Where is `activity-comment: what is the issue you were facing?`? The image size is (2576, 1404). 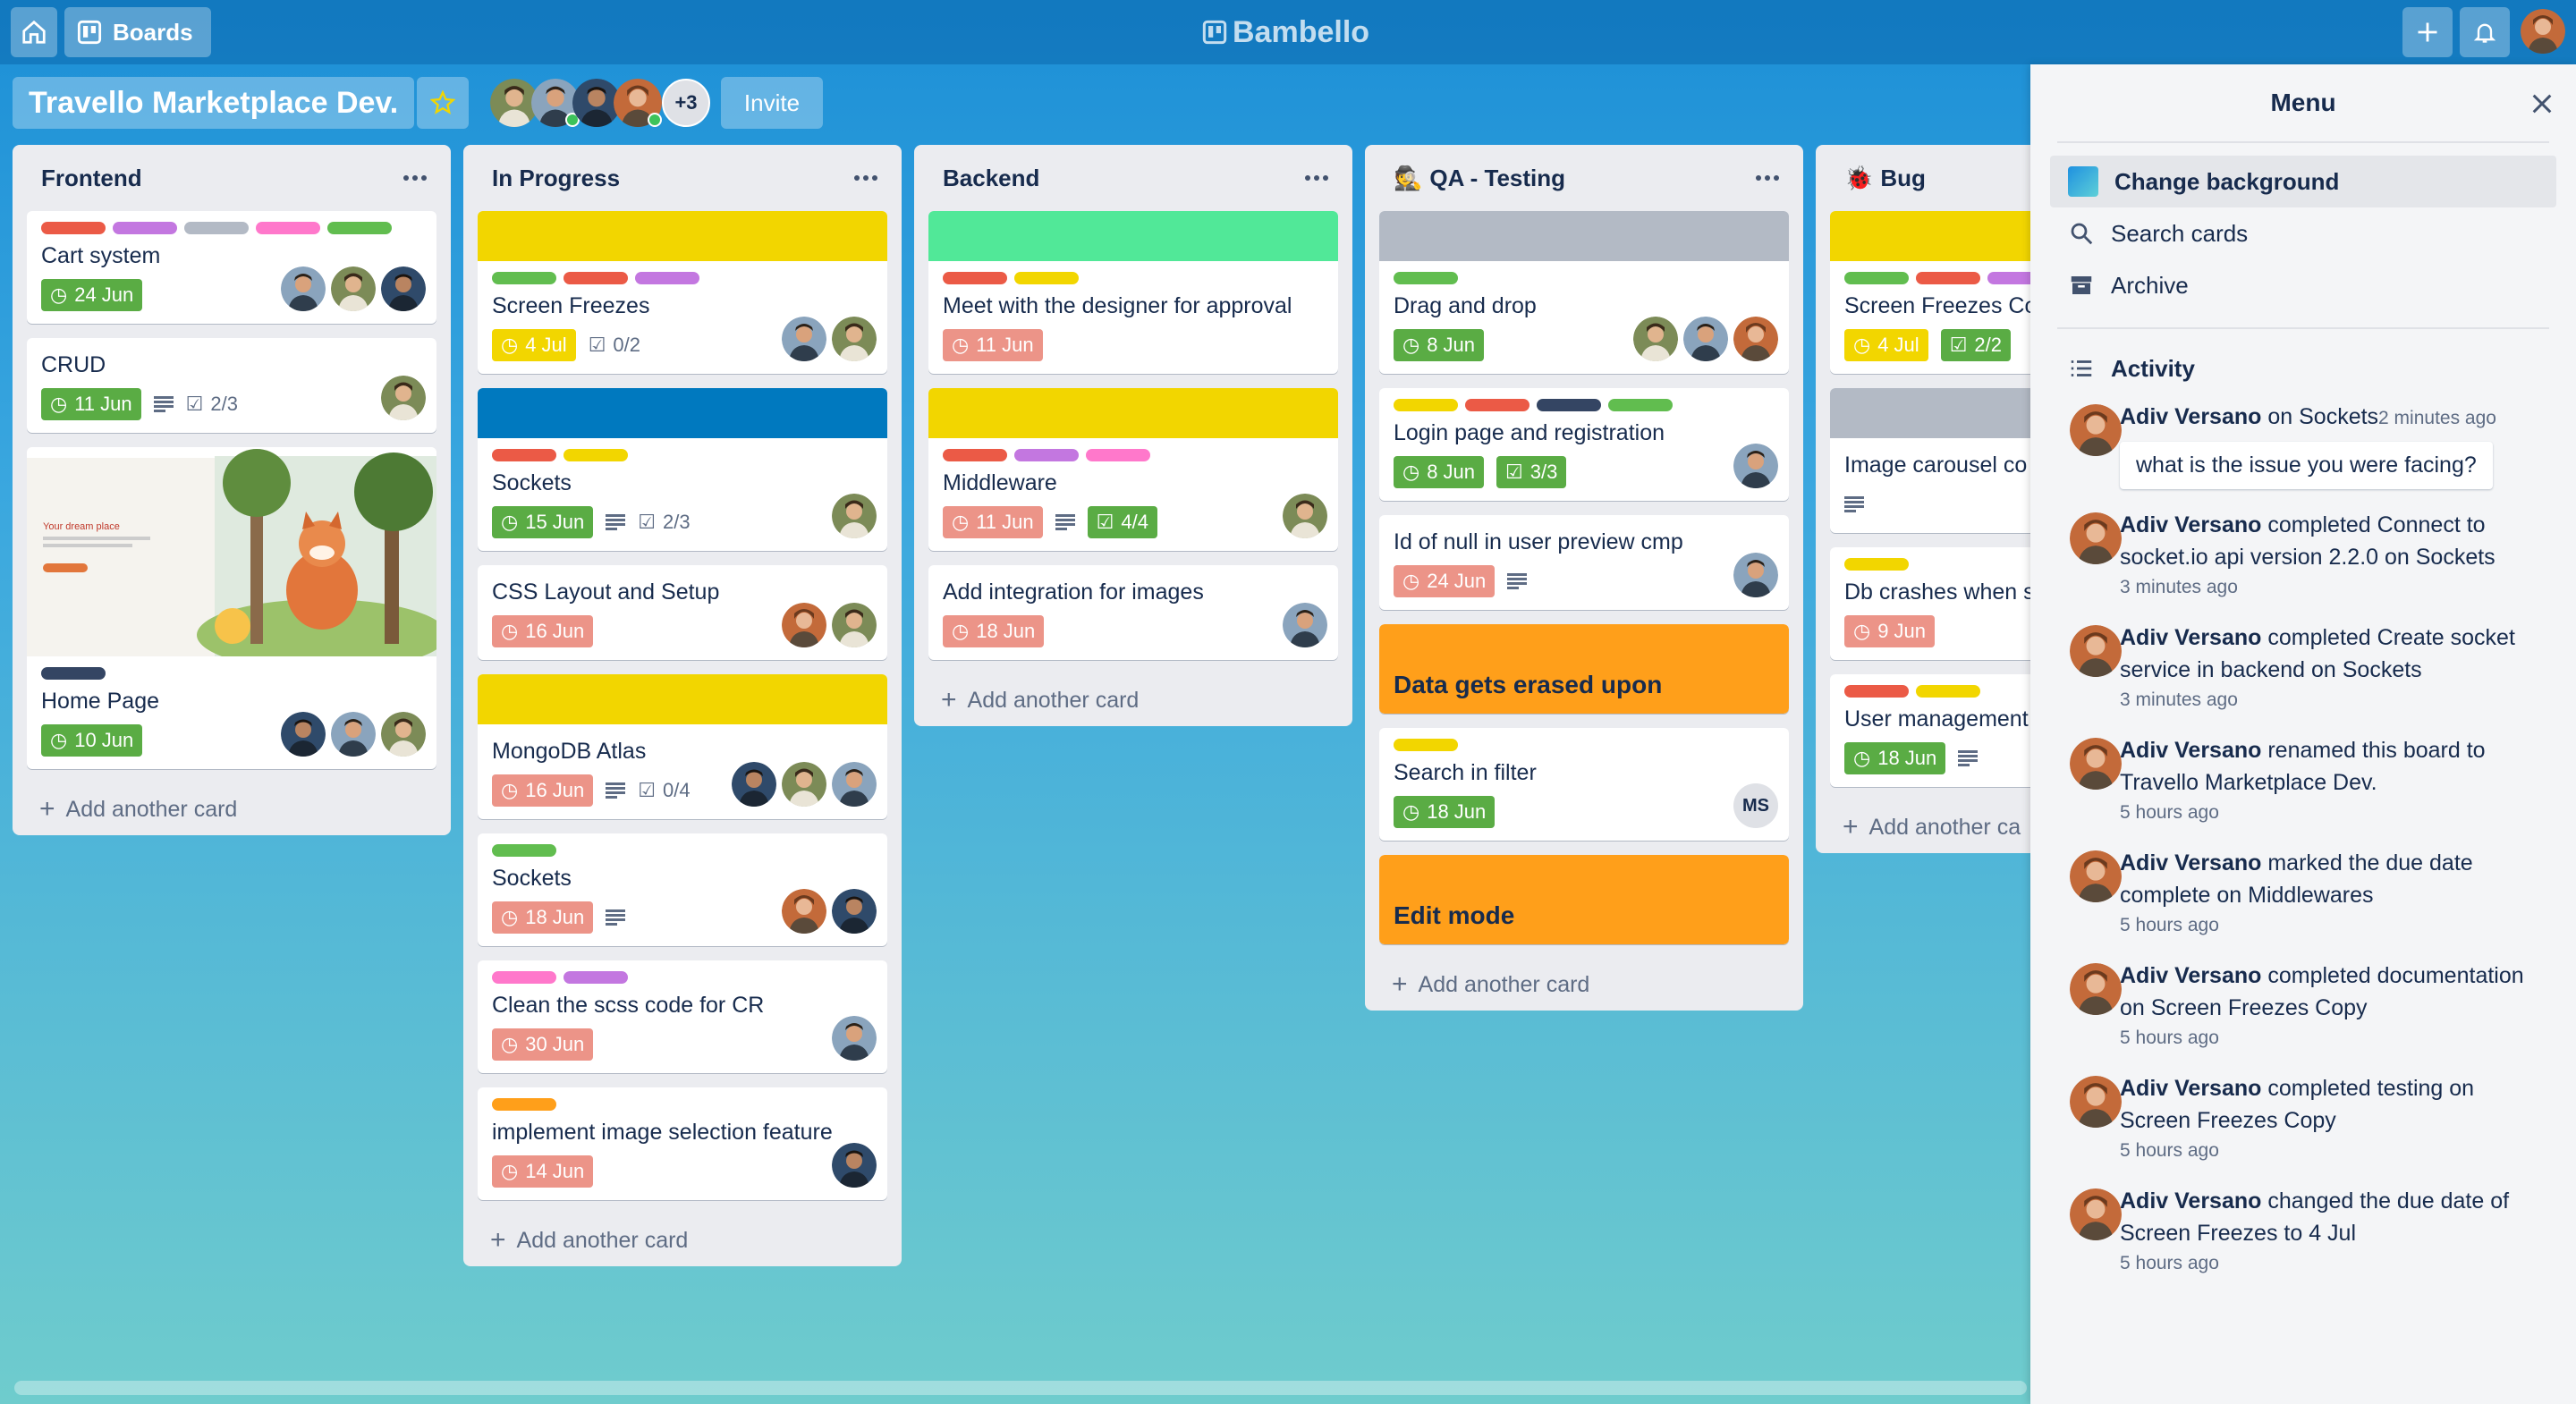 activity-comment: what is the issue you were facing? is located at coordinates (2306, 466).